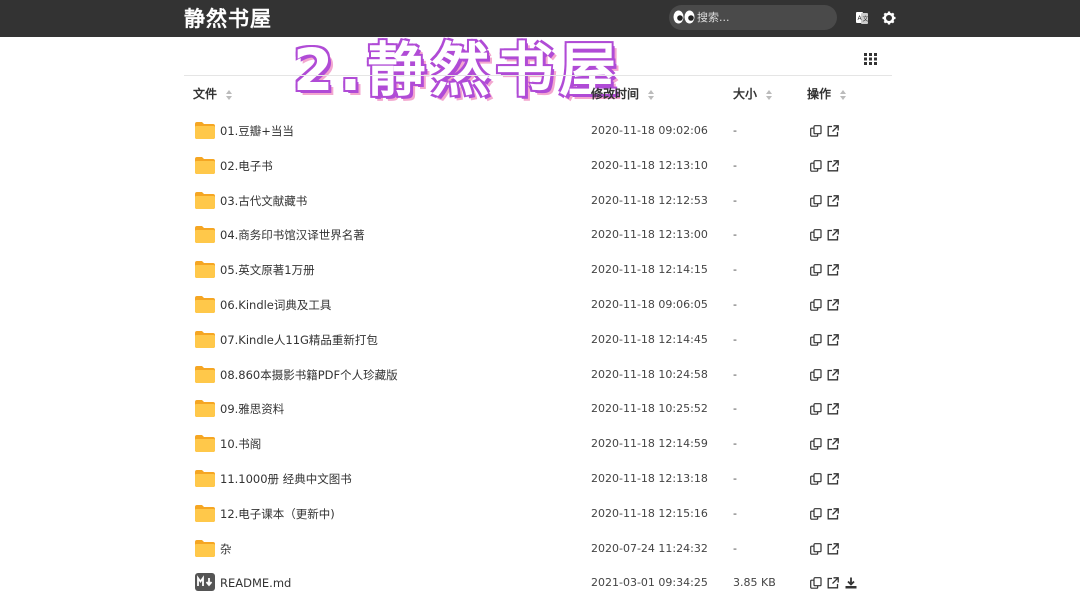 Image resolution: width=1080 pixels, height=608 pixels. I want to click on file-name-link: README.md, so click(255, 583).